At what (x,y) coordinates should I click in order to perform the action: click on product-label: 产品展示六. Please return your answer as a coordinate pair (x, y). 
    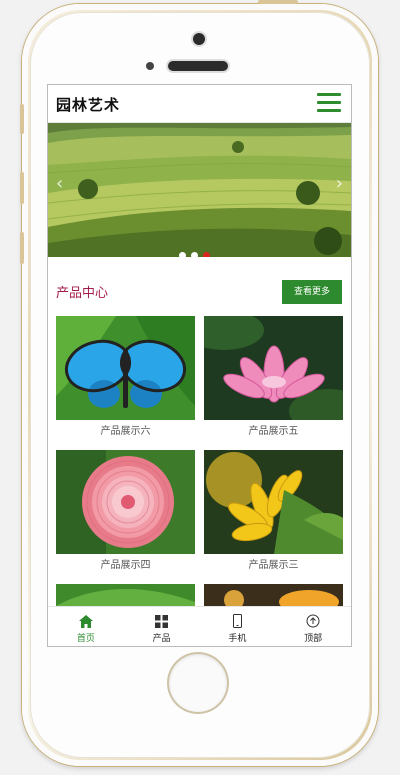
    Looking at the image, I should click on (125, 432).